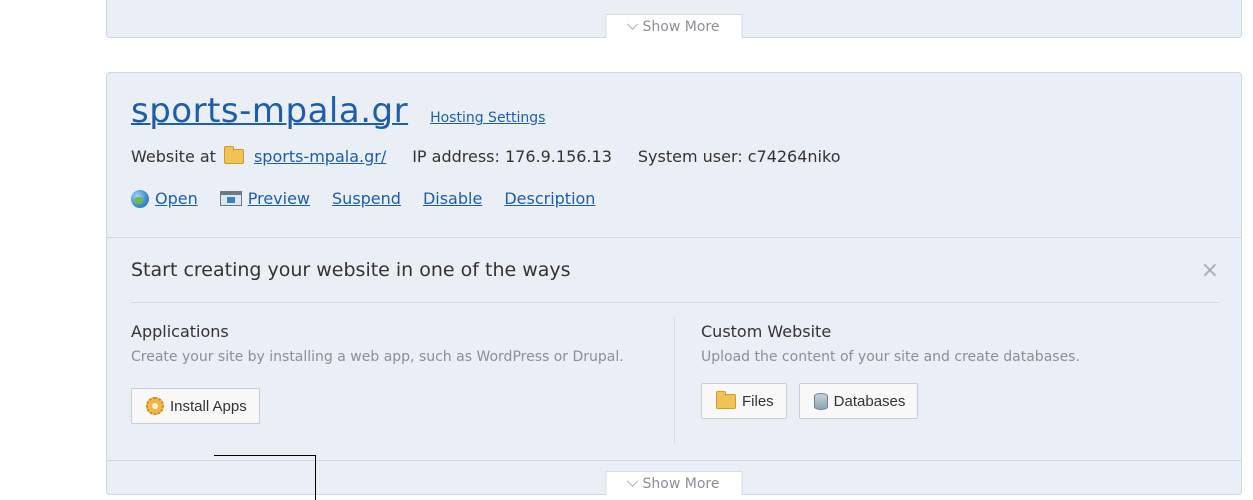 The height and width of the screenshot is (500, 1253). I want to click on files-label: Files, so click(758, 401).